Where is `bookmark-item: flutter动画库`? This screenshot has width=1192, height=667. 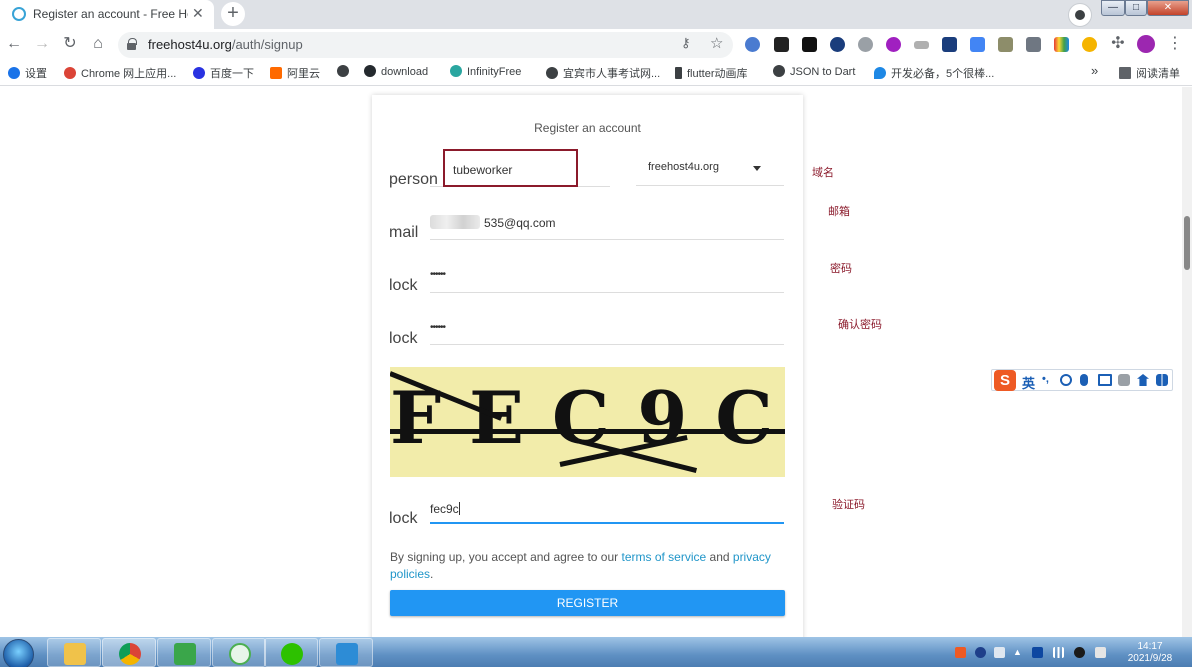 bookmark-item: flutter动画库 is located at coordinates (711, 73).